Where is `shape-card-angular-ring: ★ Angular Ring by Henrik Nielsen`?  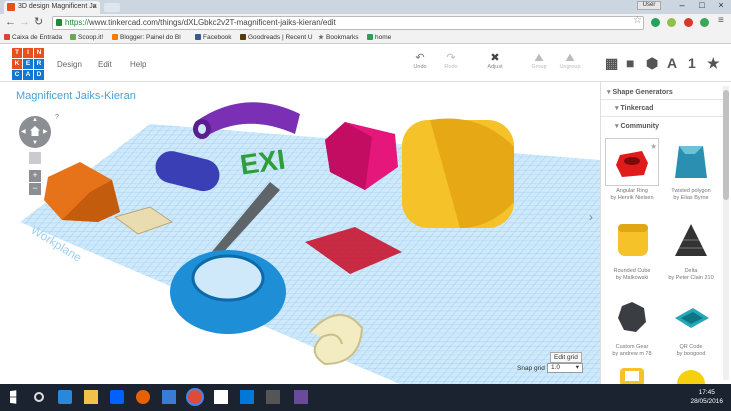
shape-card-angular-ring: ★ Angular Ring by Henrik Nielsen is located at coordinates (632, 170).